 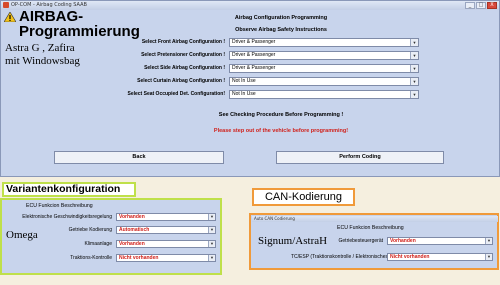 I want to click on side-airbag-select: Driver & Passenger ▼, so click(x=324, y=68).